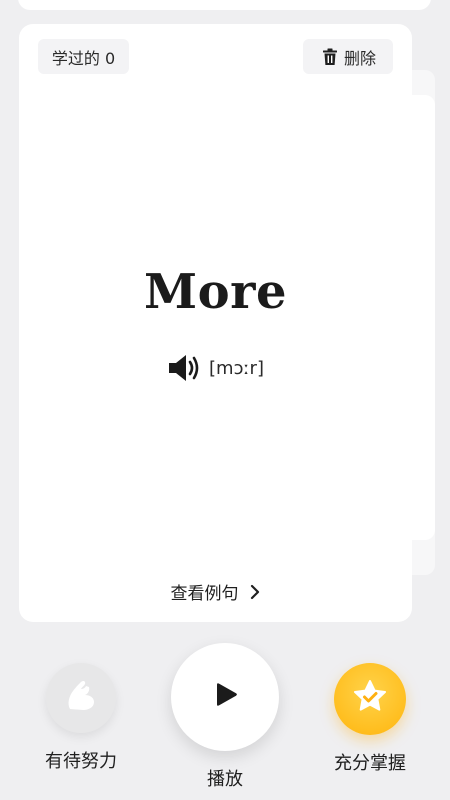  I want to click on speaker-icon, so click(185, 368).